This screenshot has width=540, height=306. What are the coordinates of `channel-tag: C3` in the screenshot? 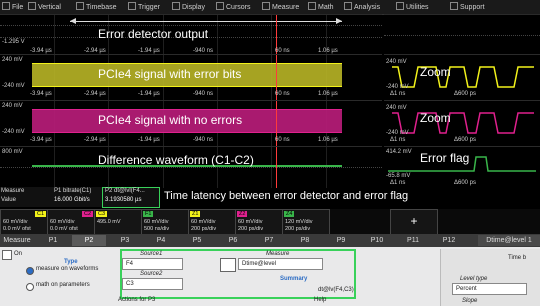 It's located at (102, 214).